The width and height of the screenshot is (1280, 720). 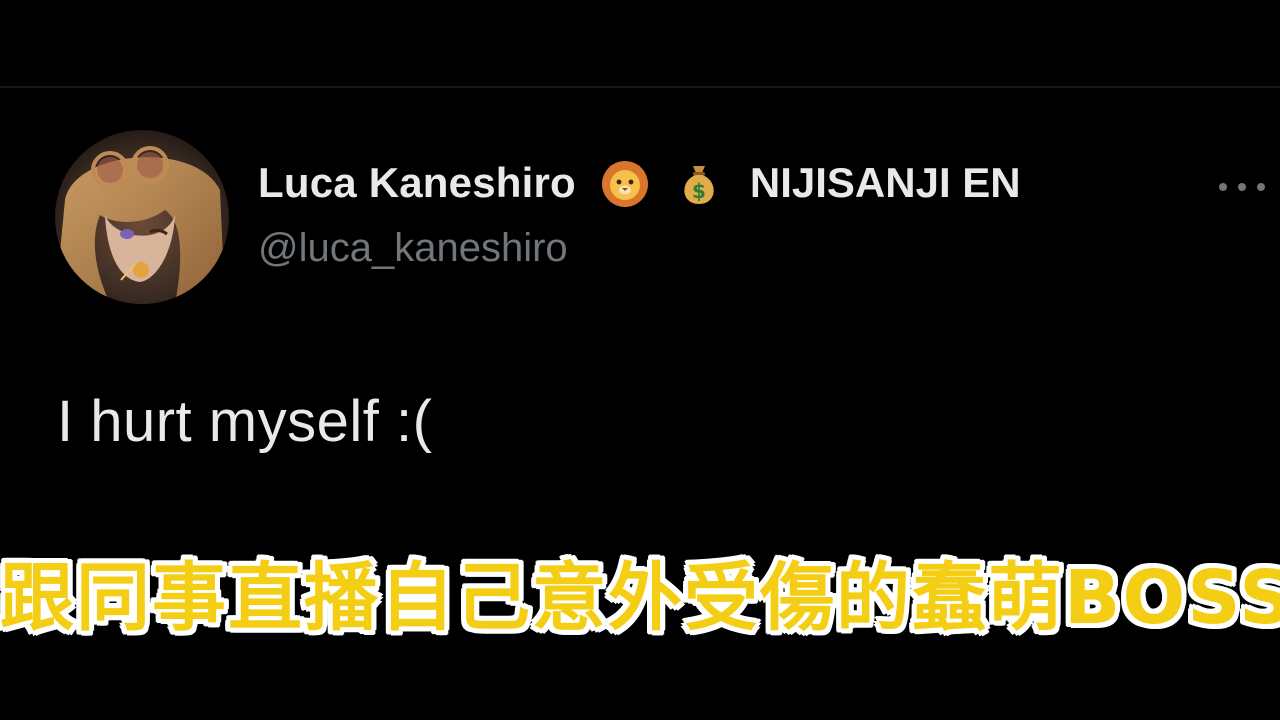 I want to click on video-caption: 跟同事直播自己意外受傷的蠢萌BOSS, so click(x=640, y=598).